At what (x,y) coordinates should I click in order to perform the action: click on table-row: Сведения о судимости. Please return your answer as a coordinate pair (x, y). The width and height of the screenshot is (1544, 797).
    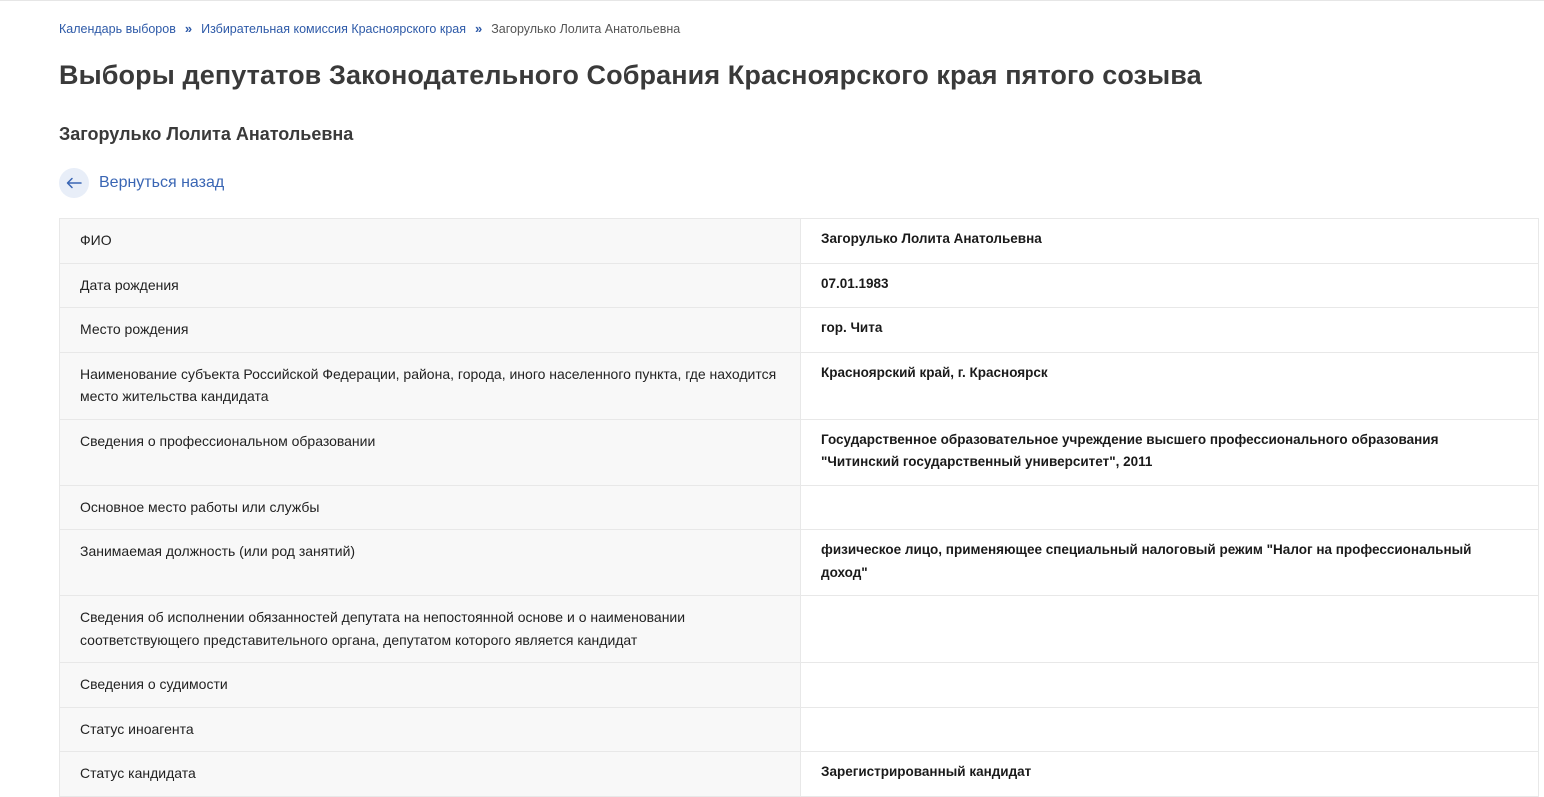
    Looking at the image, I should click on (799, 685).